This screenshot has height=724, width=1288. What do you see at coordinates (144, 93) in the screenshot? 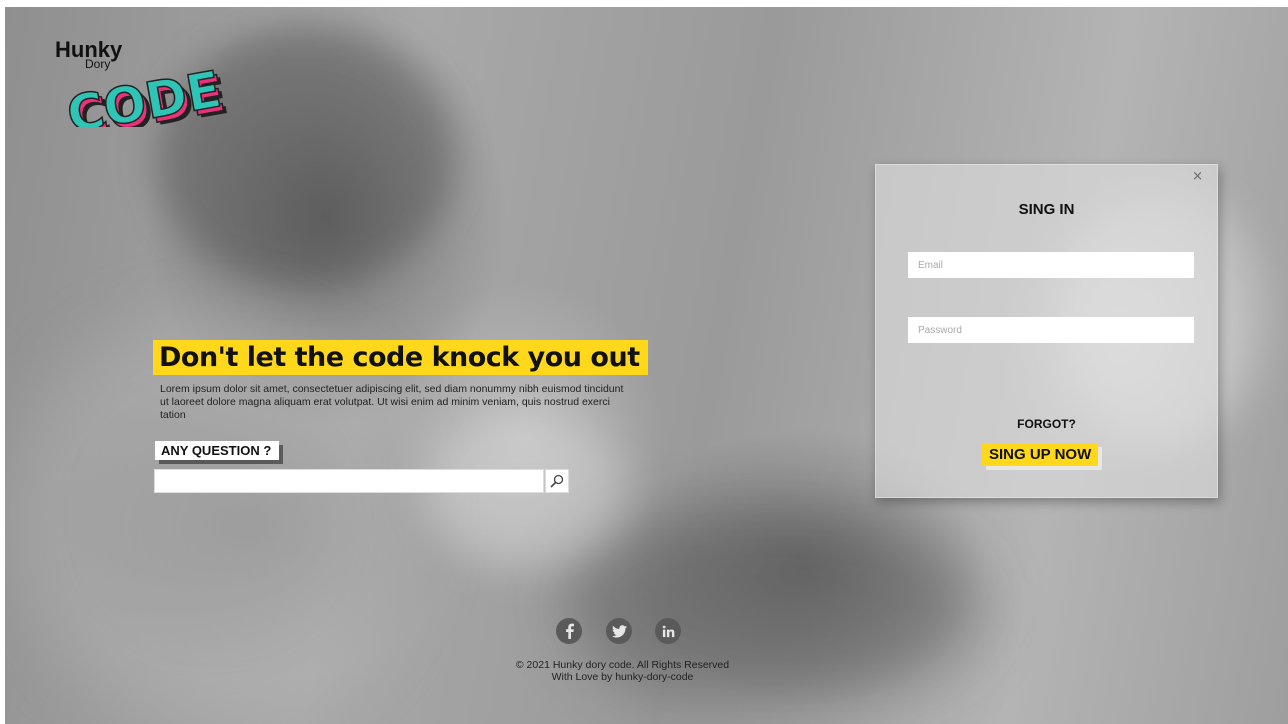
I see `logo-word-code: CODE` at bounding box center [144, 93].